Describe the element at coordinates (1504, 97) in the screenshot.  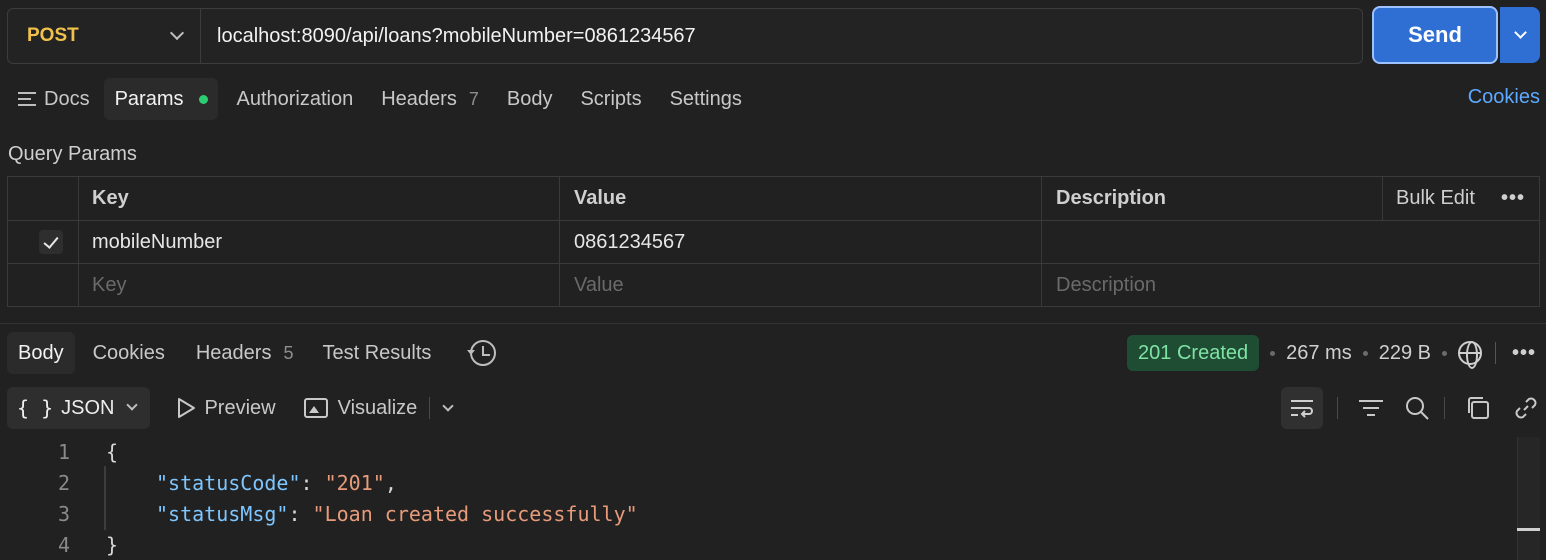
I see `cookies-link: Cookies` at that location.